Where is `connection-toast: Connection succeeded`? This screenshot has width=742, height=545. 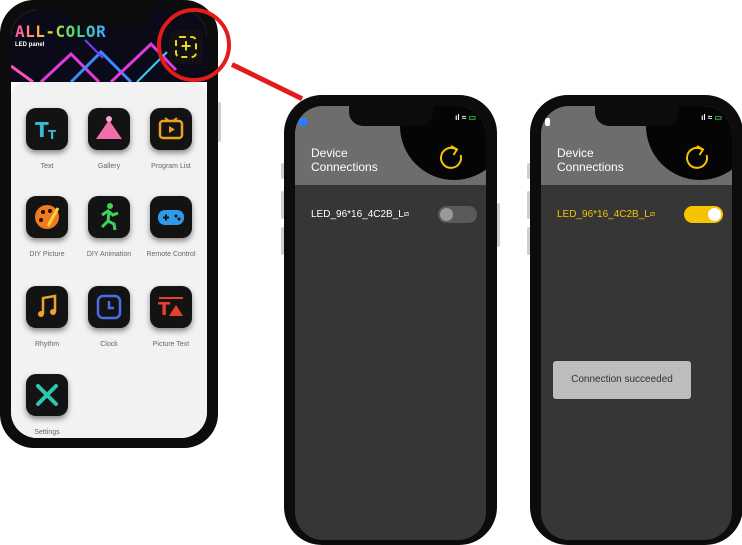 connection-toast: Connection succeeded is located at coordinates (622, 380).